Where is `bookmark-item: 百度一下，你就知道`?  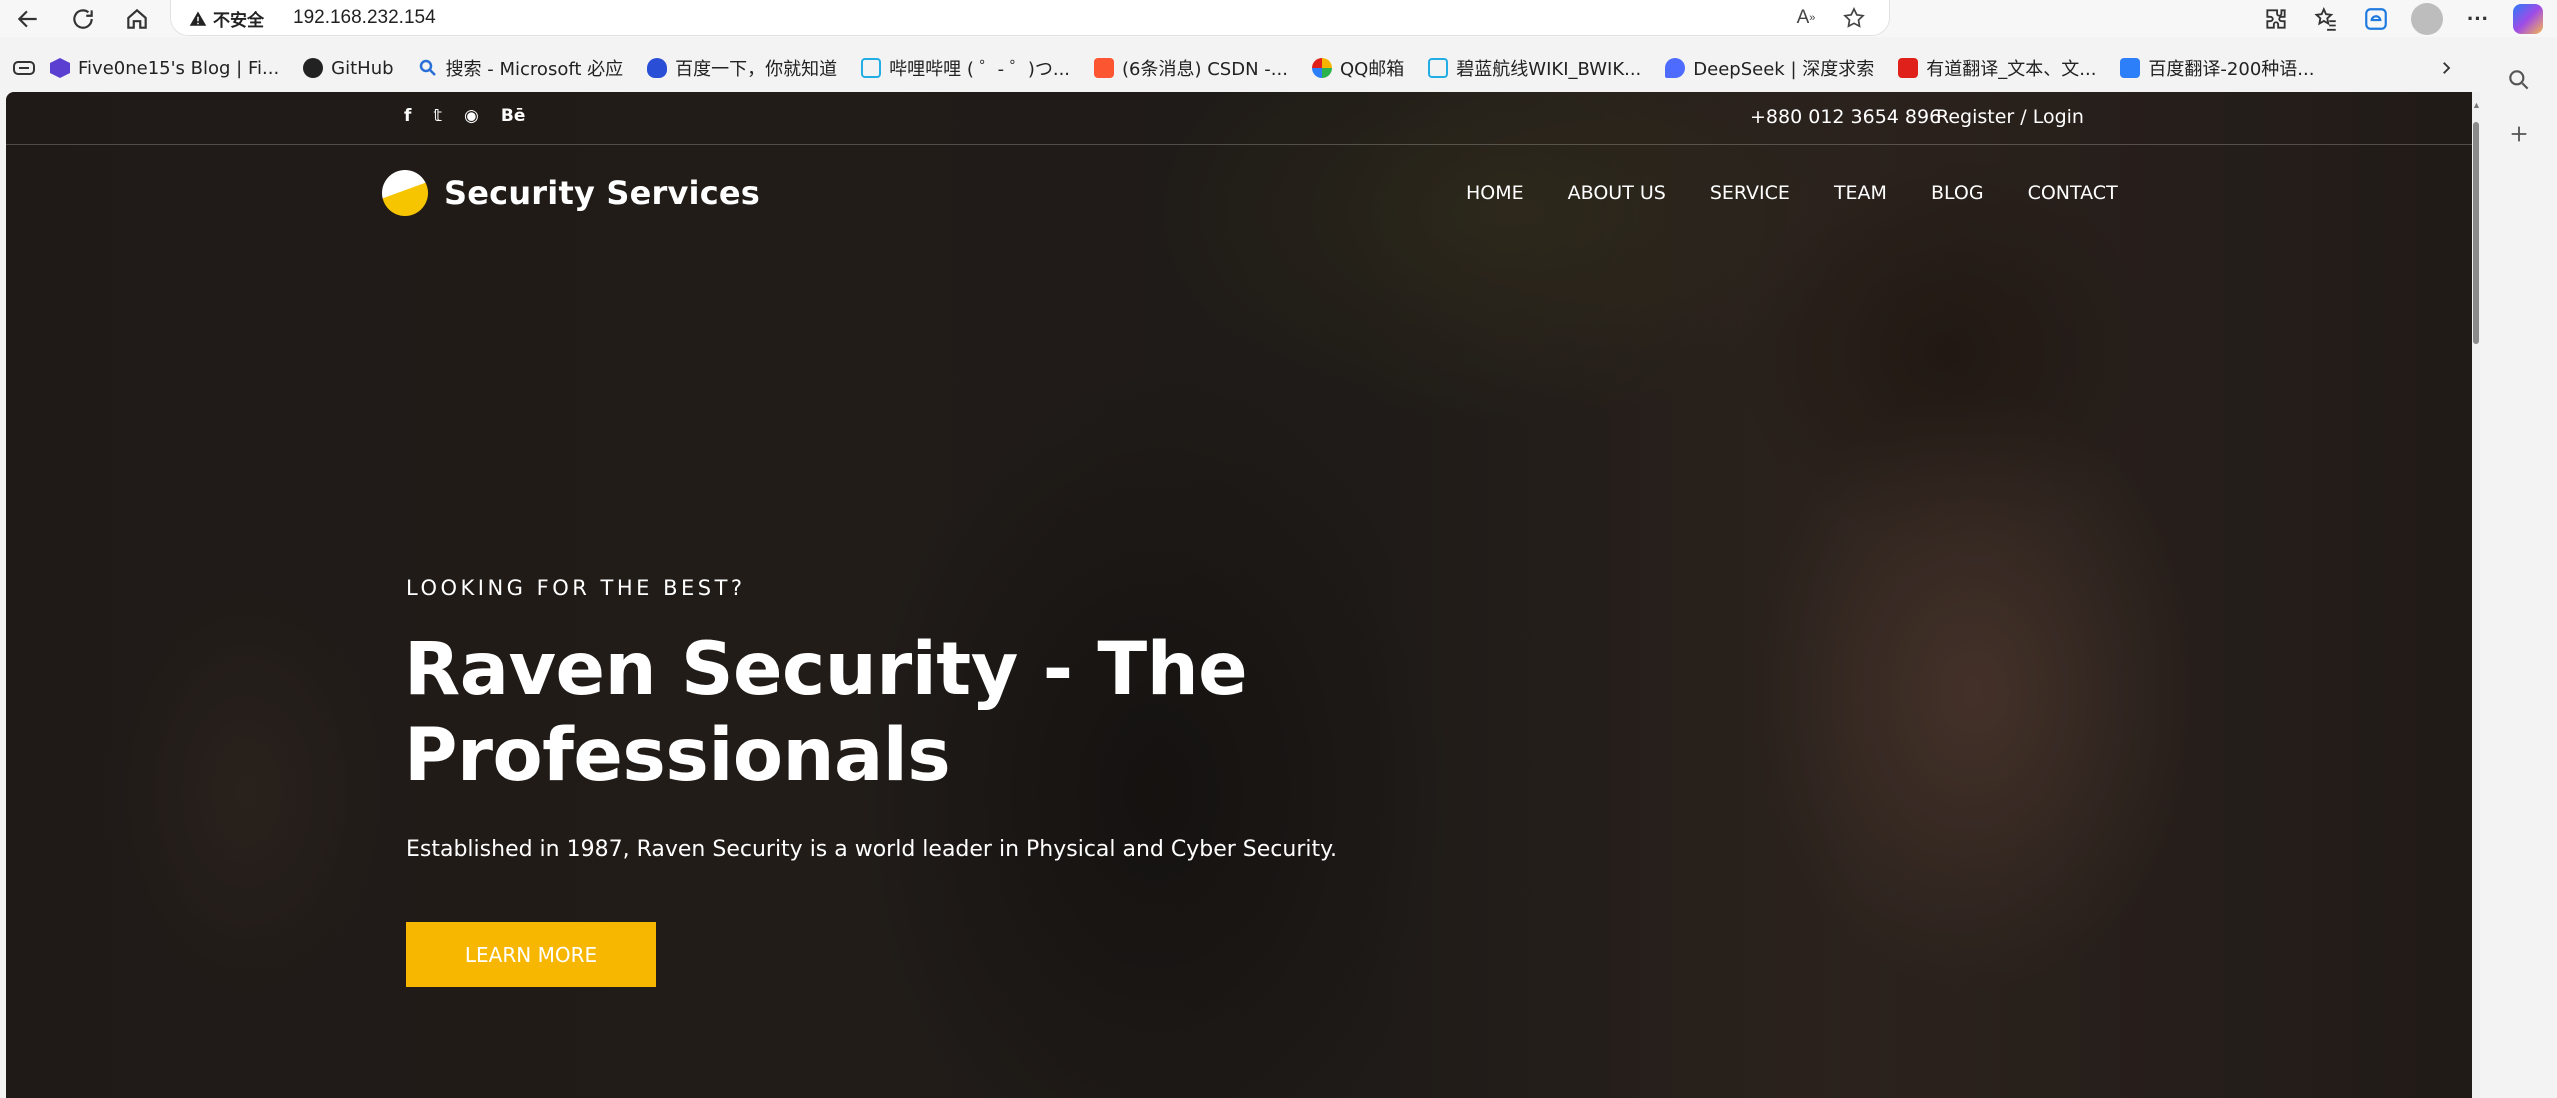 bookmark-item: 百度一下，你就知道 is located at coordinates (742, 68).